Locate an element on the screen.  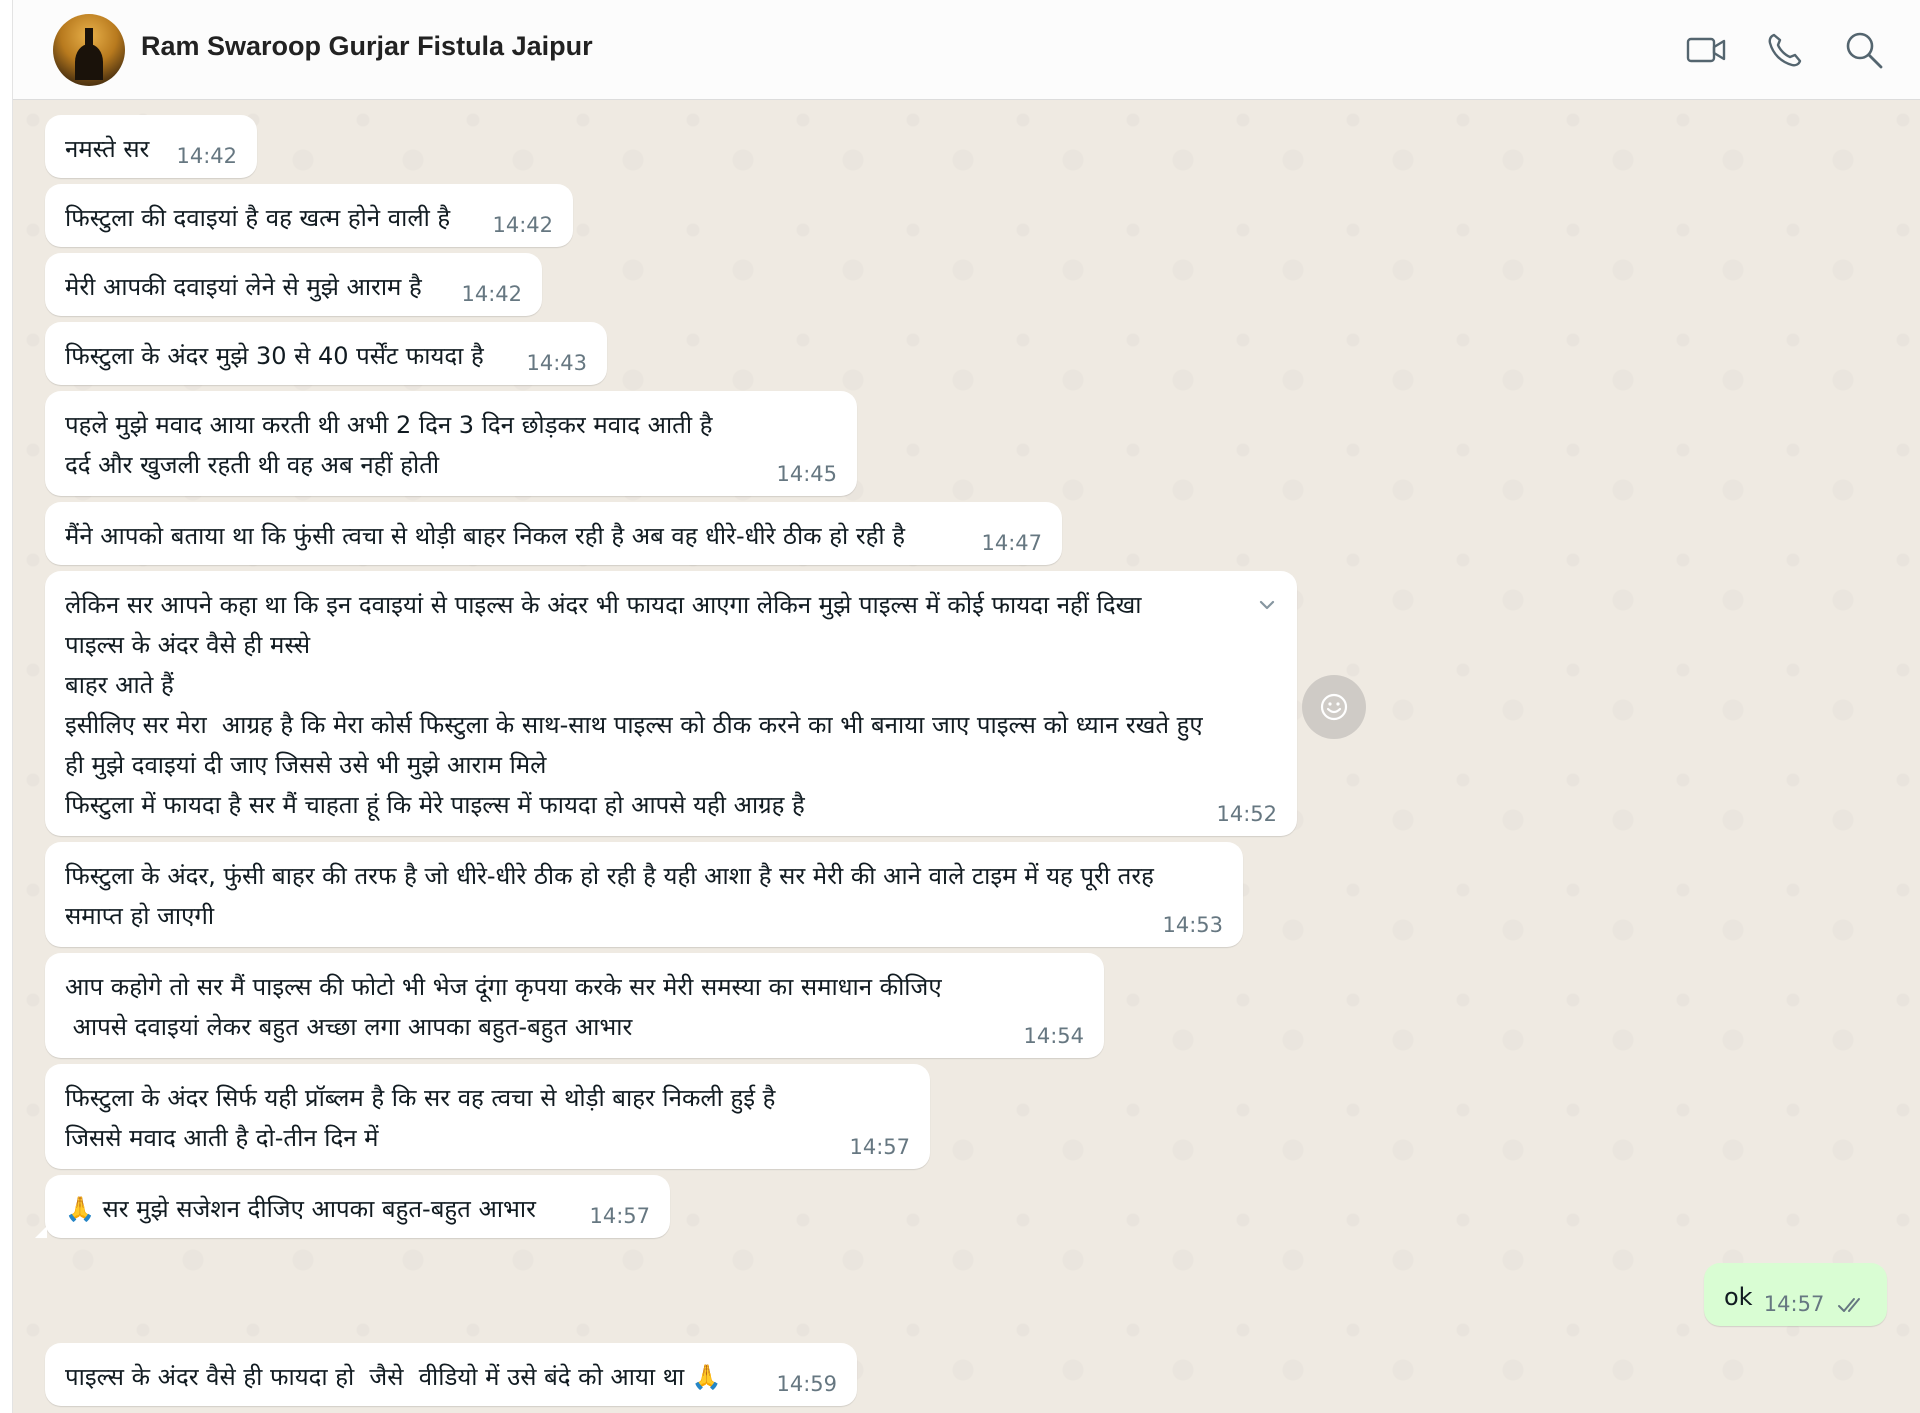
window-left-edge is located at coordinates (6, 706).